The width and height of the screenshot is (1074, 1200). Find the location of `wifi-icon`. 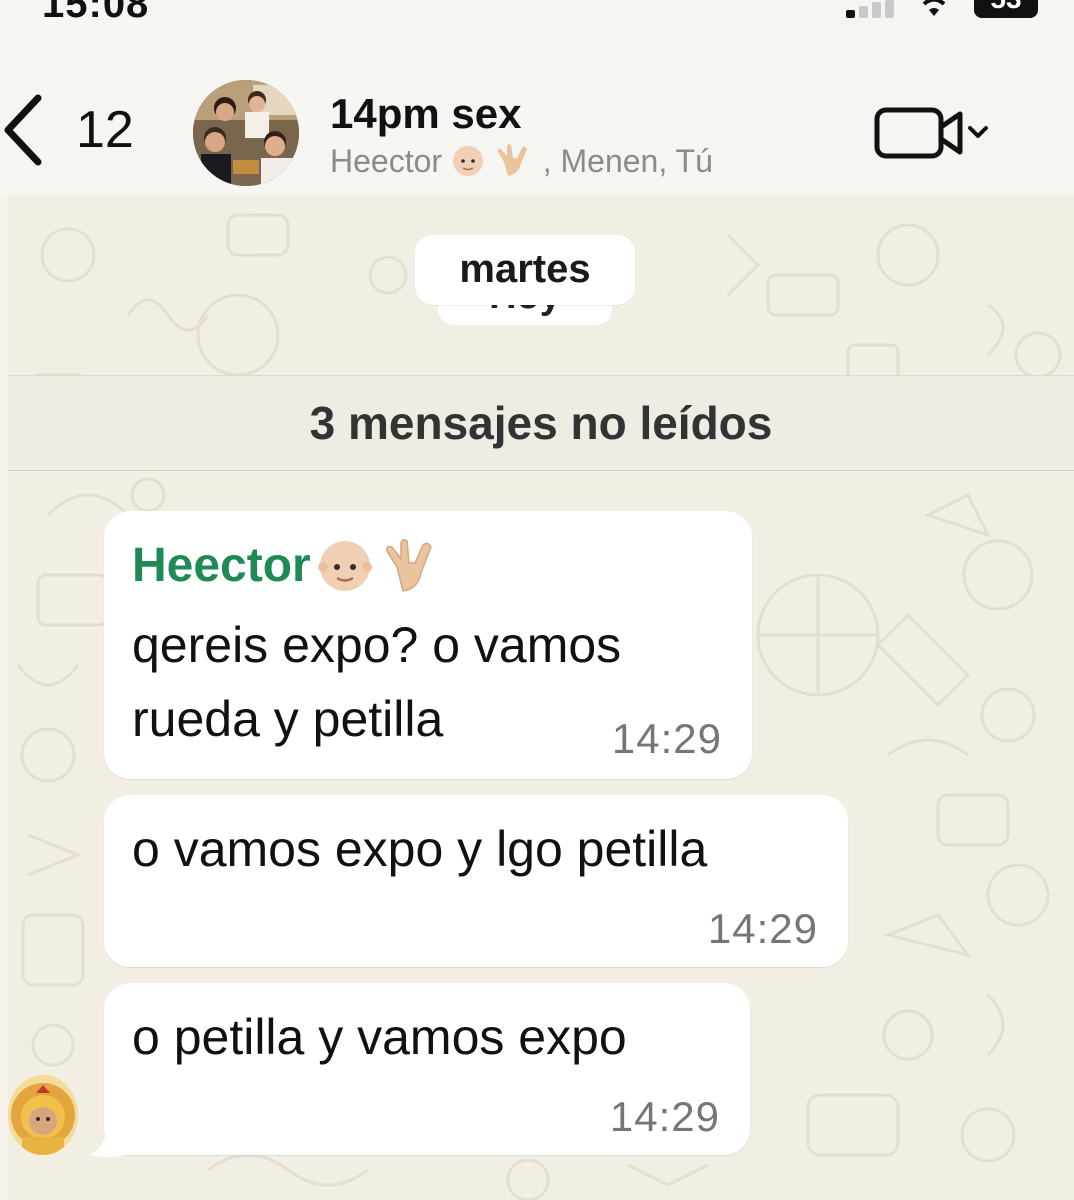

wifi-icon is located at coordinates (934, 8).